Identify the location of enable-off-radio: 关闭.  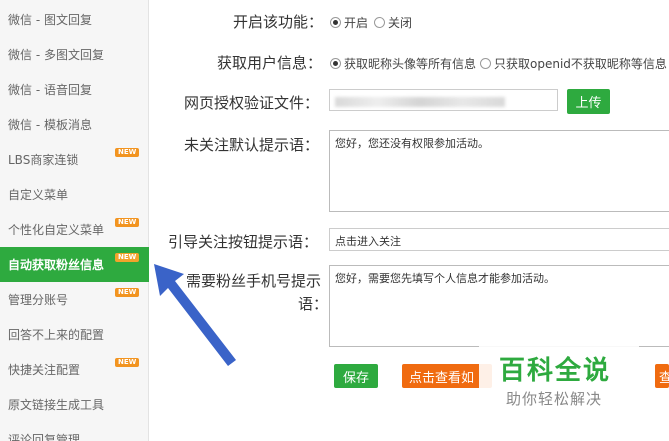
(393, 22).